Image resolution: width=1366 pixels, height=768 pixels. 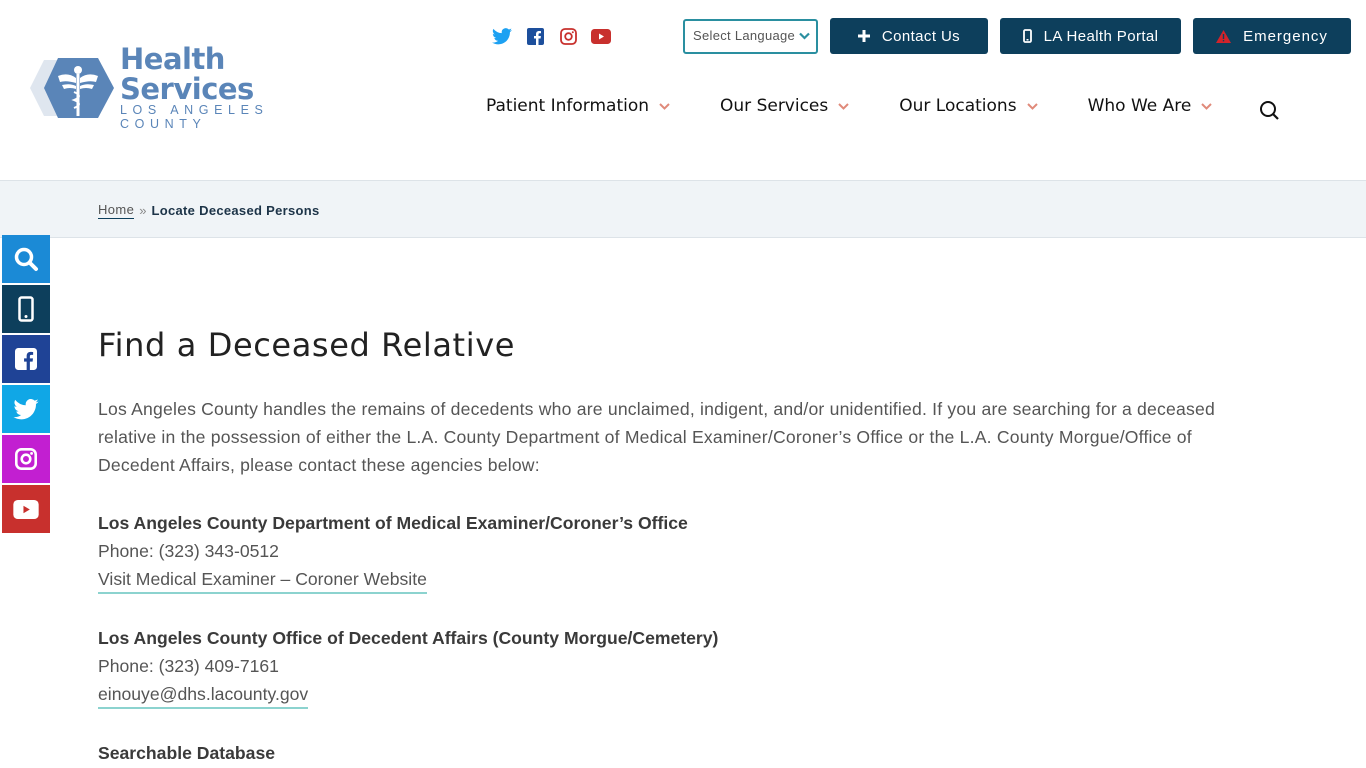 I want to click on emergency-label: Emergency, so click(x=1285, y=36).